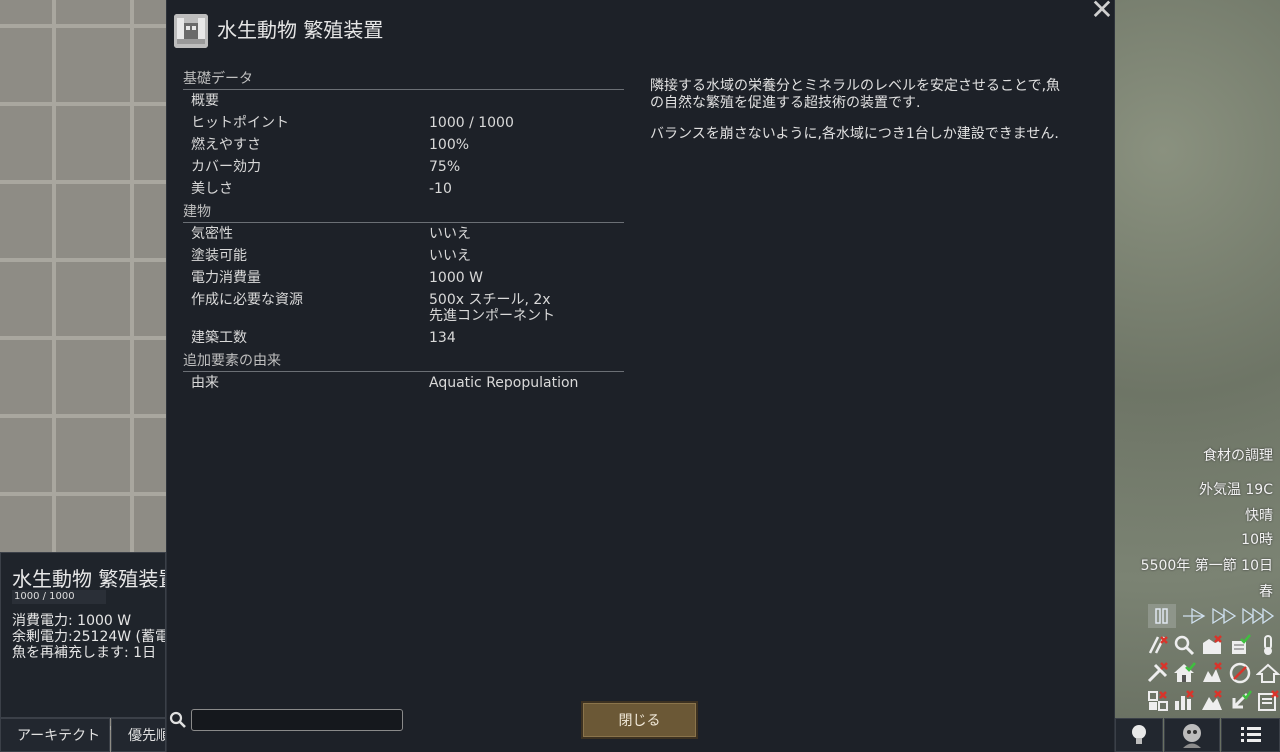 This screenshot has height=752, width=1280. I want to click on map-area-right, so click(1196, 376).